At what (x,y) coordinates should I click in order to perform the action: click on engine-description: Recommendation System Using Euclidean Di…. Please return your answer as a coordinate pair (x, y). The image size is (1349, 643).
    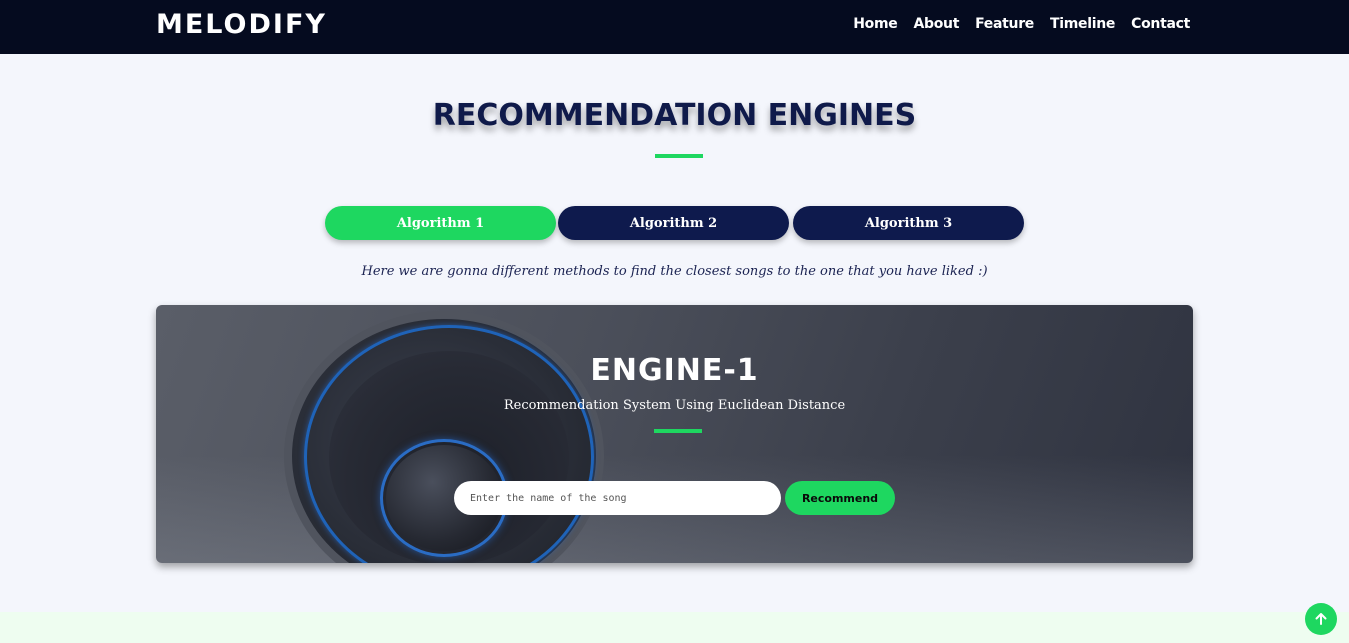
    Looking at the image, I should click on (674, 405).